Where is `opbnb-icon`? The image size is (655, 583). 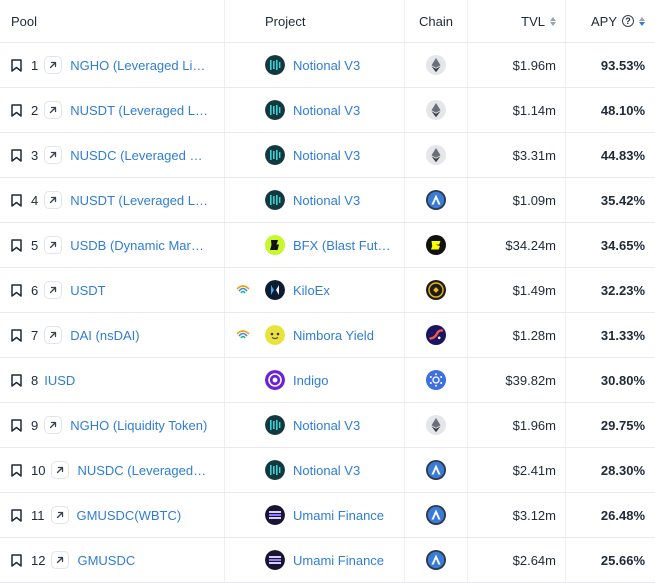 opbnb-icon is located at coordinates (436, 290).